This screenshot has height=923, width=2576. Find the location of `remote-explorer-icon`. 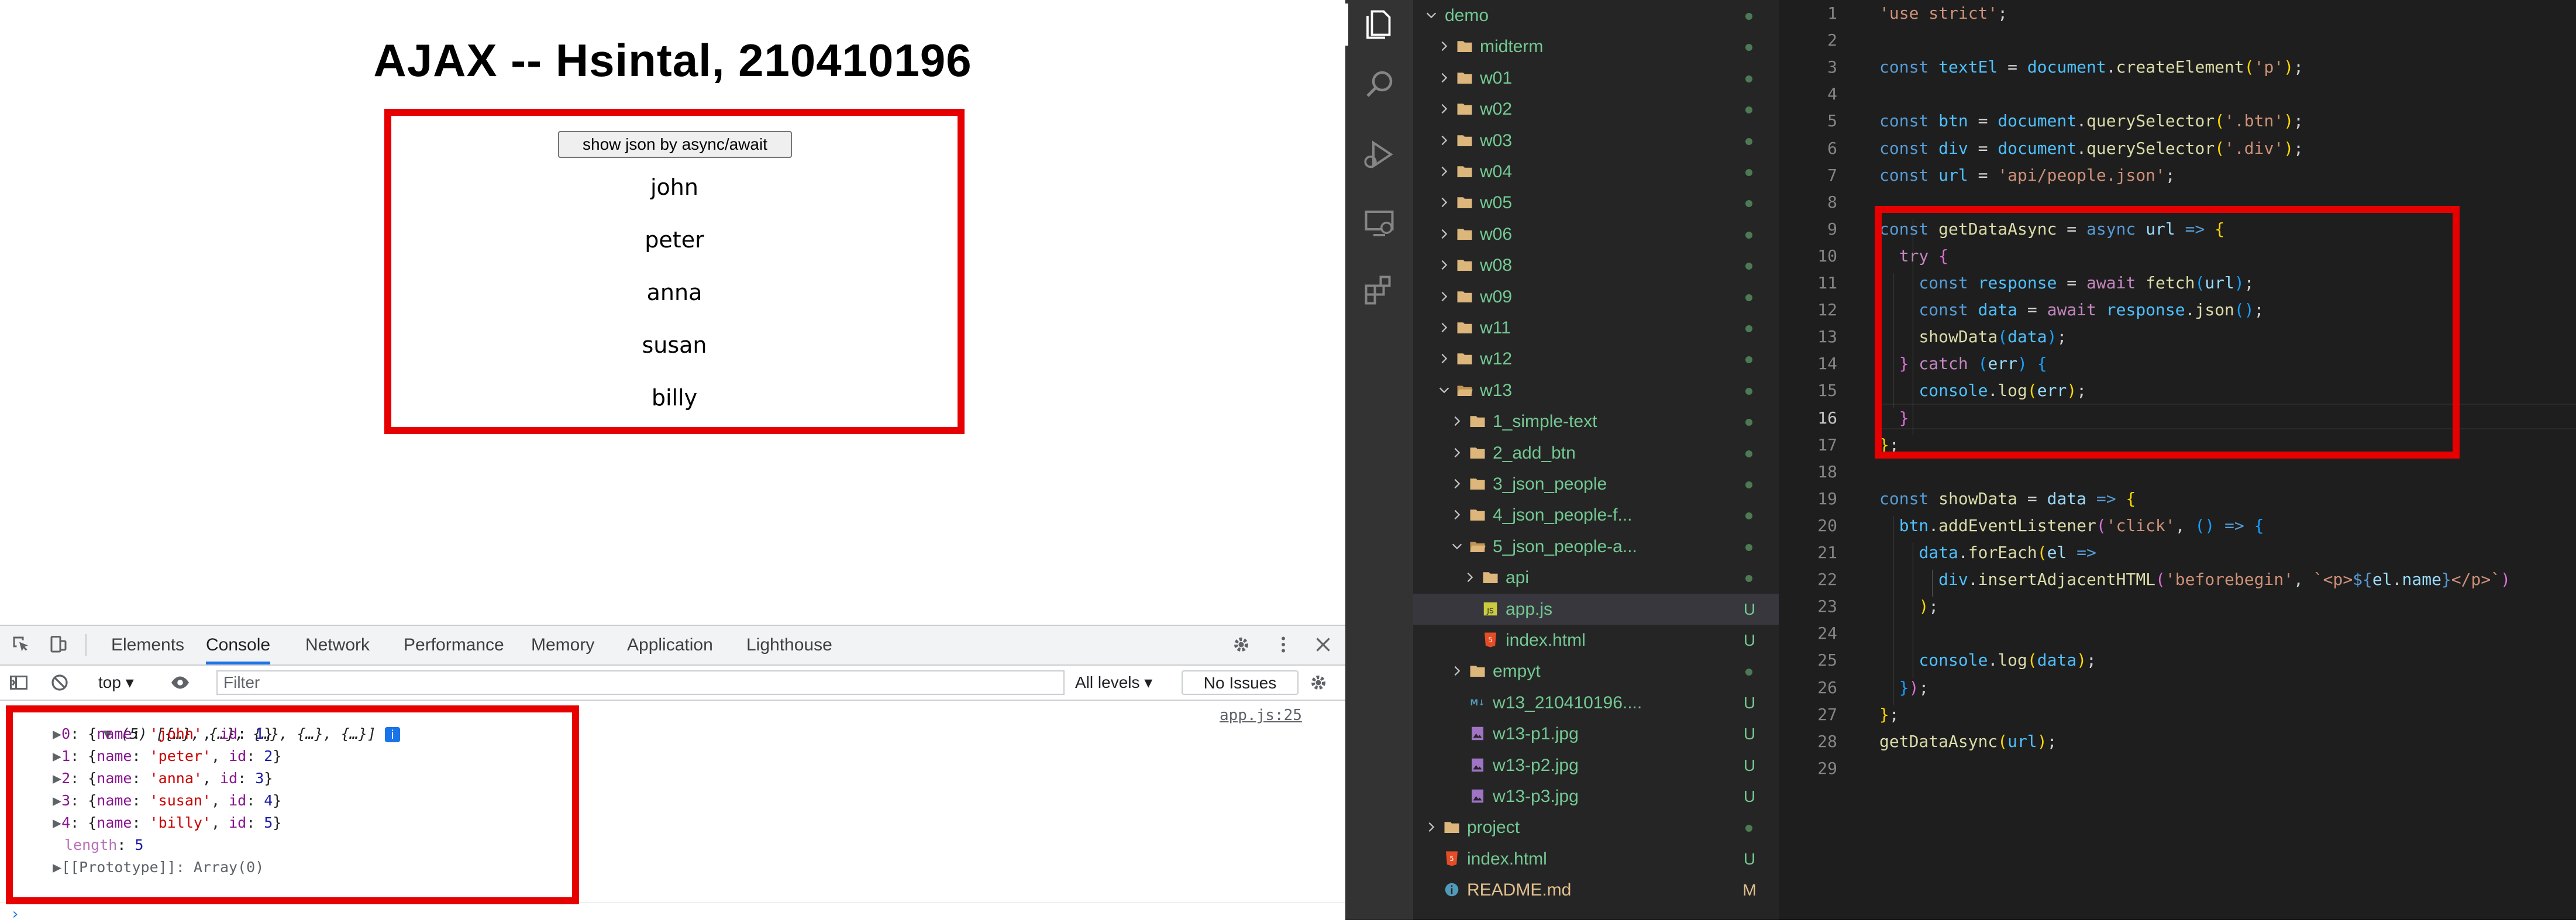

remote-explorer-icon is located at coordinates (1379, 223).